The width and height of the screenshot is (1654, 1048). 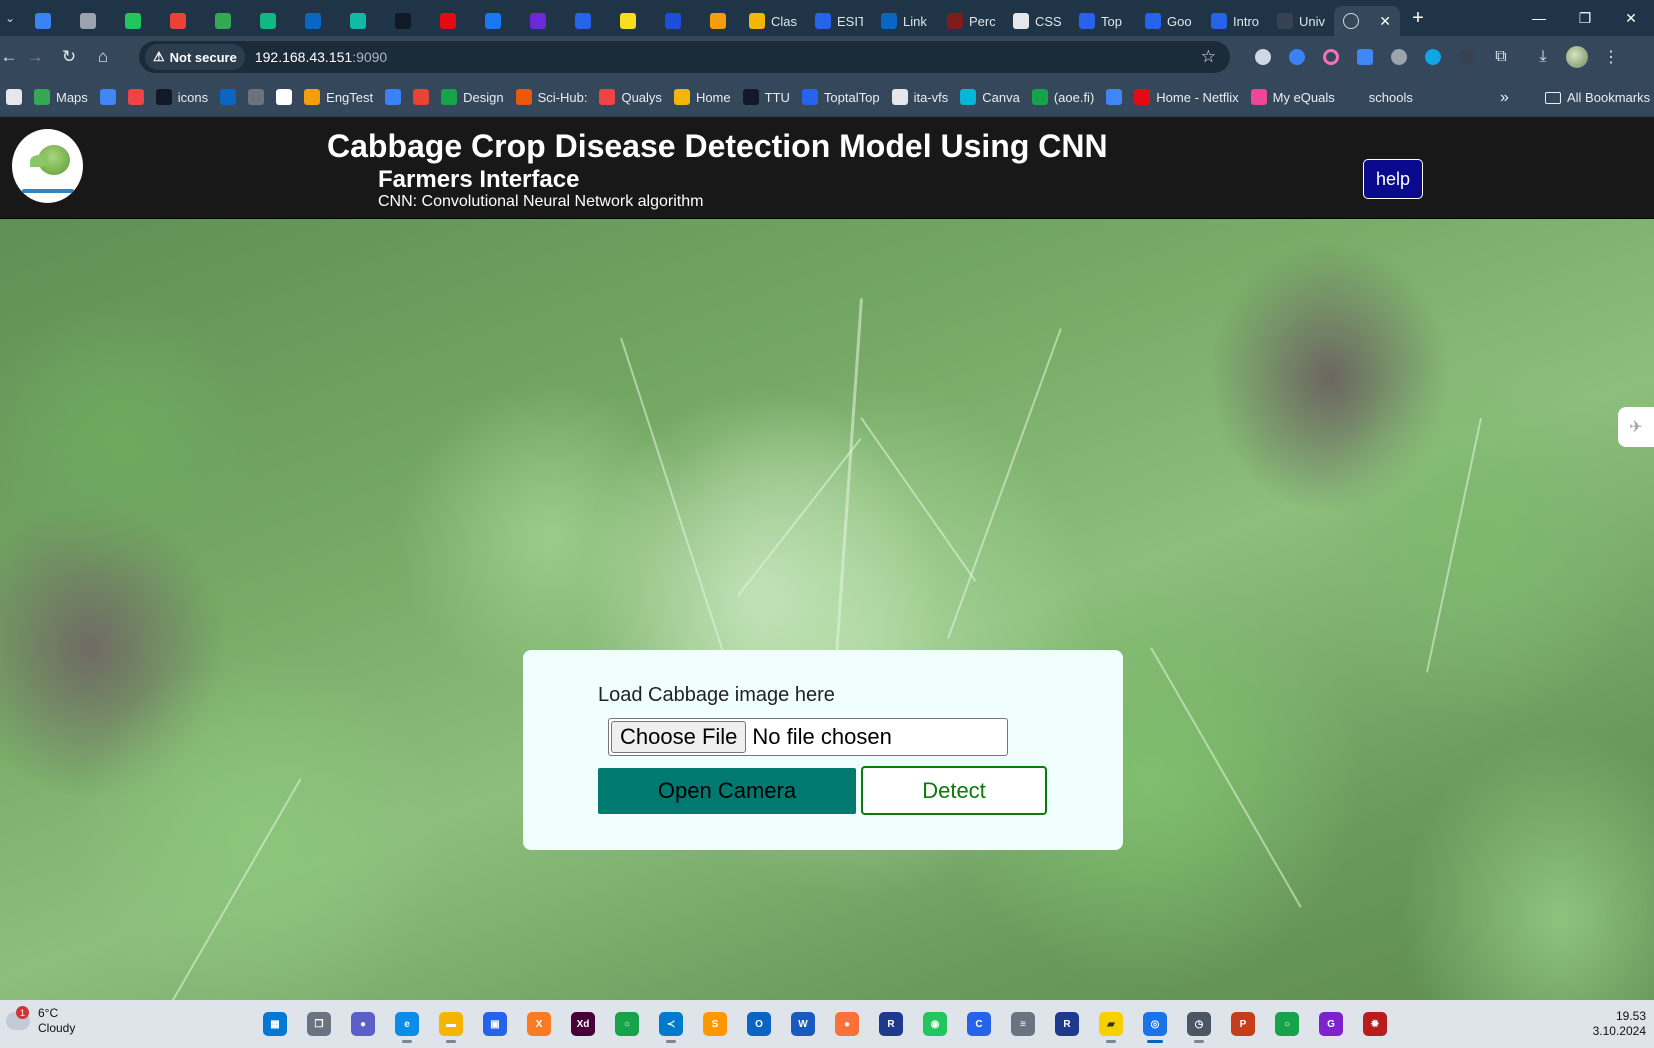 What do you see at coordinates (671, 1024) in the screenshot?
I see `taskbar-vscode: ≺` at bounding box center [671, 1024].